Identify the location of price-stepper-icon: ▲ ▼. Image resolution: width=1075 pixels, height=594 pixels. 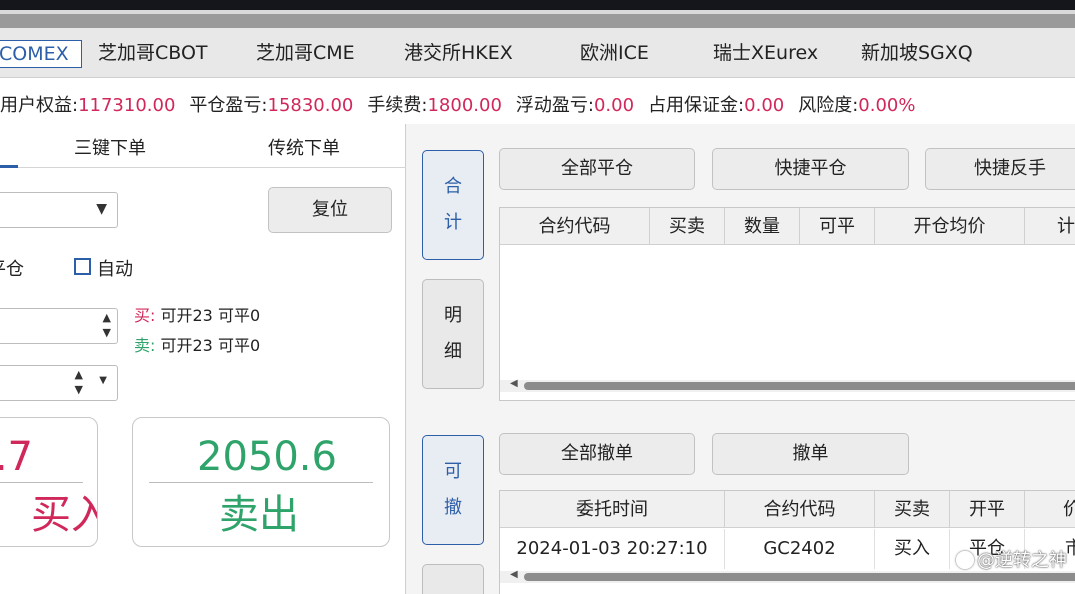
(79, 382).